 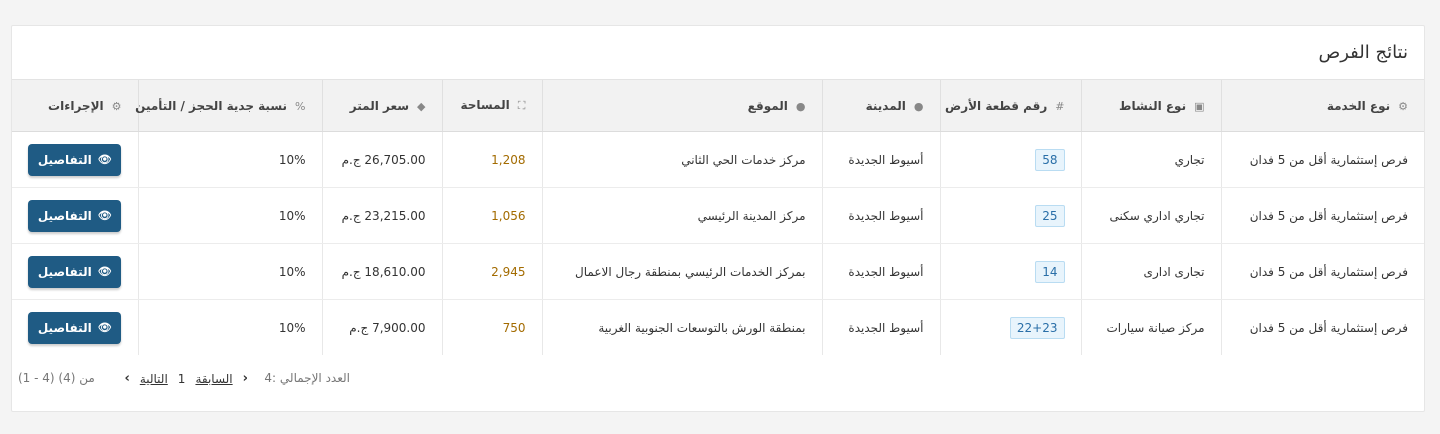 What do you see at coordinates (213, 379) in the screenshot?
I see `prev-page-link: السابقة` at bounding box center [213, 379].